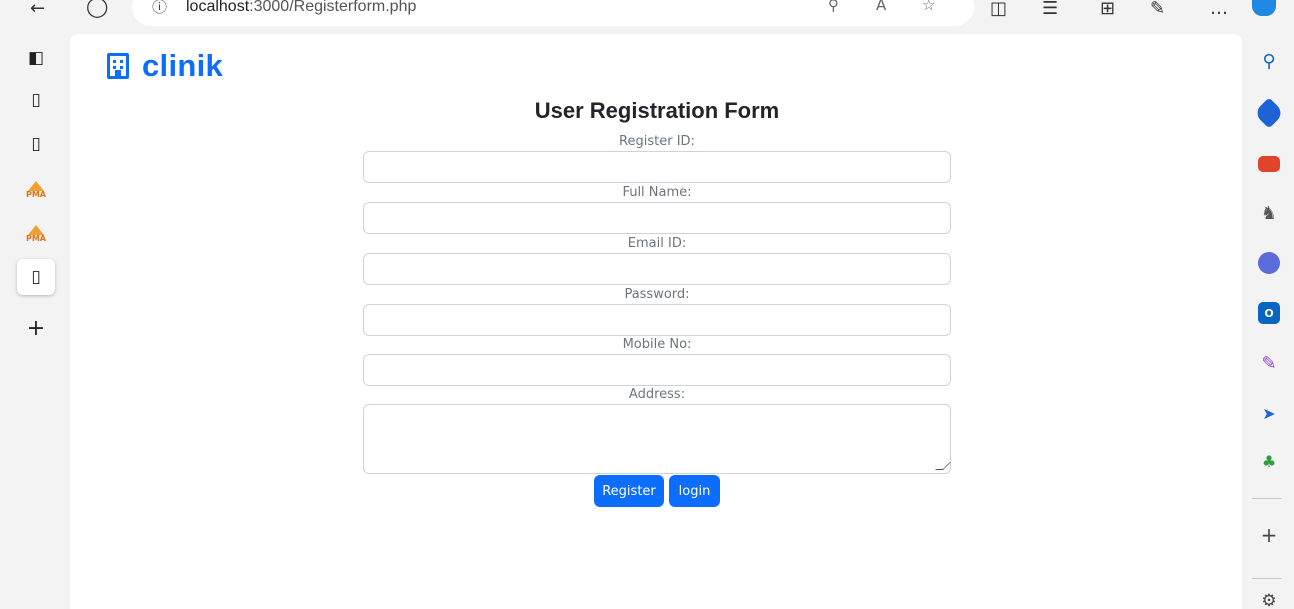 The image size is (1294, 609). What do you see at coordinates (833, 7) in the screenshot?
I see `zoom-icon: ⚲` at bounding box center [833, 7].